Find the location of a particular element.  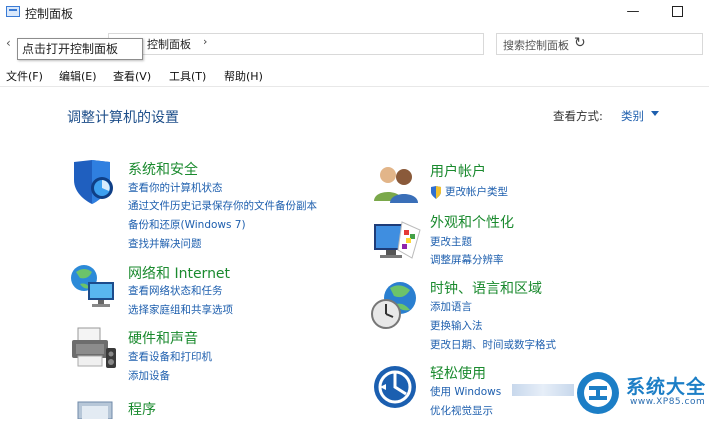

category-appearance-personalization: 外观和个性化 is located at coordinates (472, 222).